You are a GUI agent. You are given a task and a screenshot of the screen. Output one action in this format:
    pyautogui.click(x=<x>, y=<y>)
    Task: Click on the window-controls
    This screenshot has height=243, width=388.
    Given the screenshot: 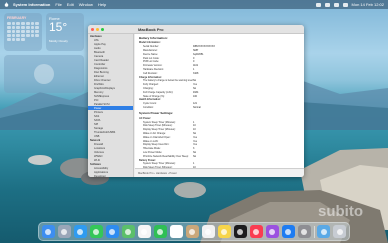 What is the action you would take?
    pyautogui.click(x=97, y=29)
    